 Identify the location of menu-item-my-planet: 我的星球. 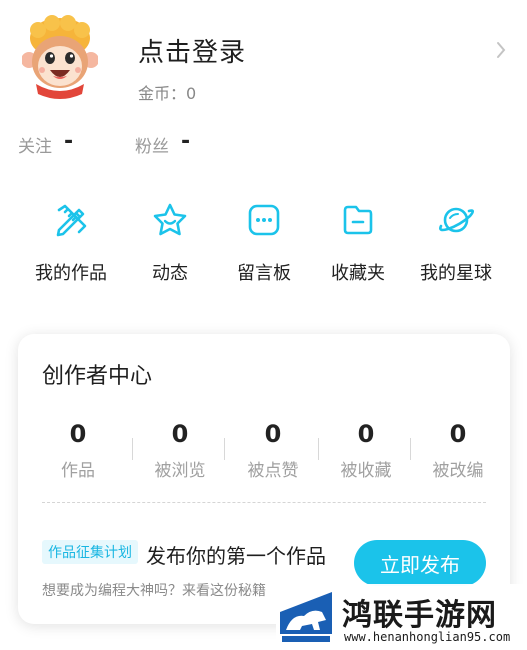
(456, 242).